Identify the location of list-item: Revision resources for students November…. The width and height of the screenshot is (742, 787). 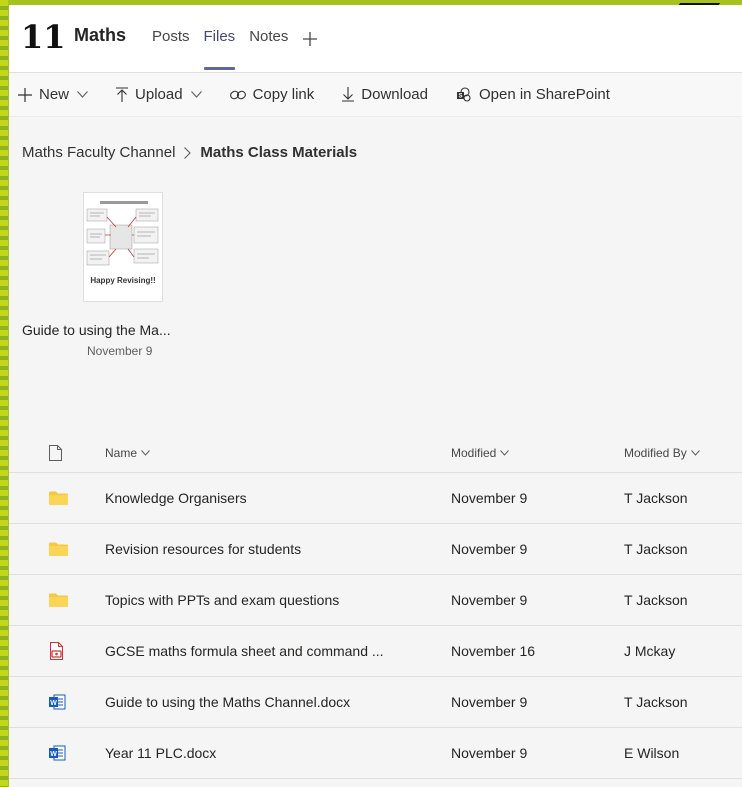
(375, 549).